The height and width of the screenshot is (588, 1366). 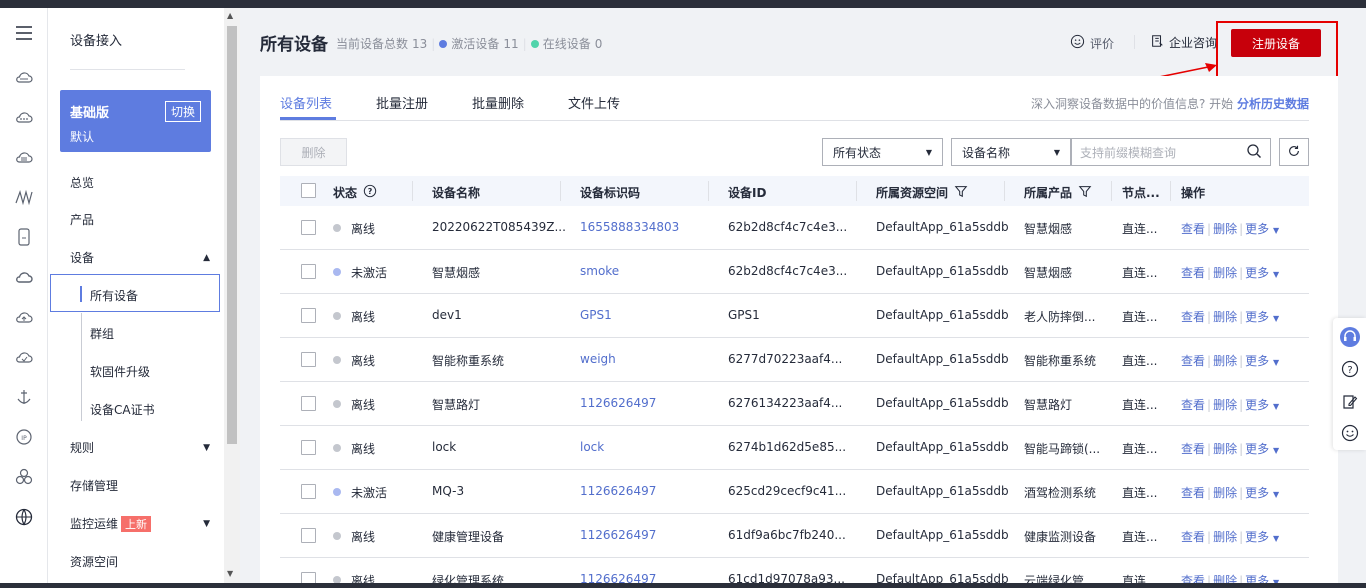 I want to click on col-device-id: 设备ID, so click(x=747, y=192).